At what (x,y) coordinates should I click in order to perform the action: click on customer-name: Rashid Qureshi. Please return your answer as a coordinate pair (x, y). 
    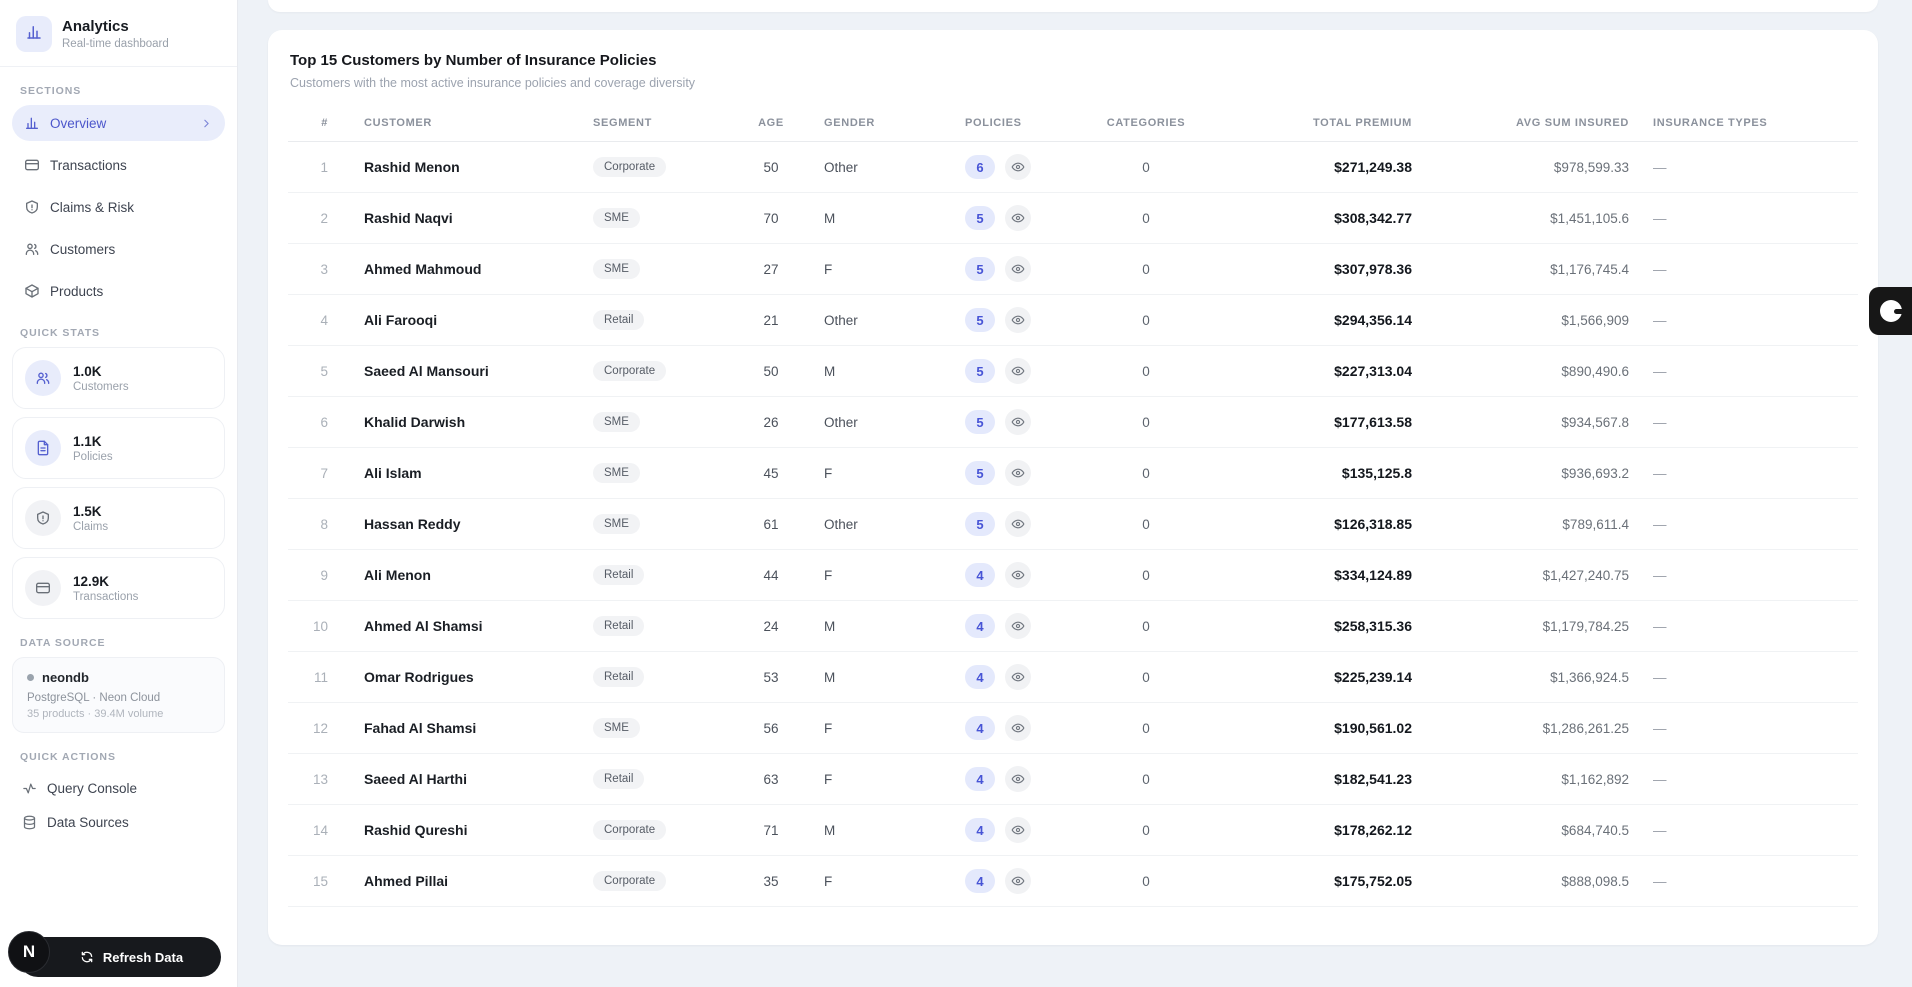
    Looking at the image, I should click on (416, 830).